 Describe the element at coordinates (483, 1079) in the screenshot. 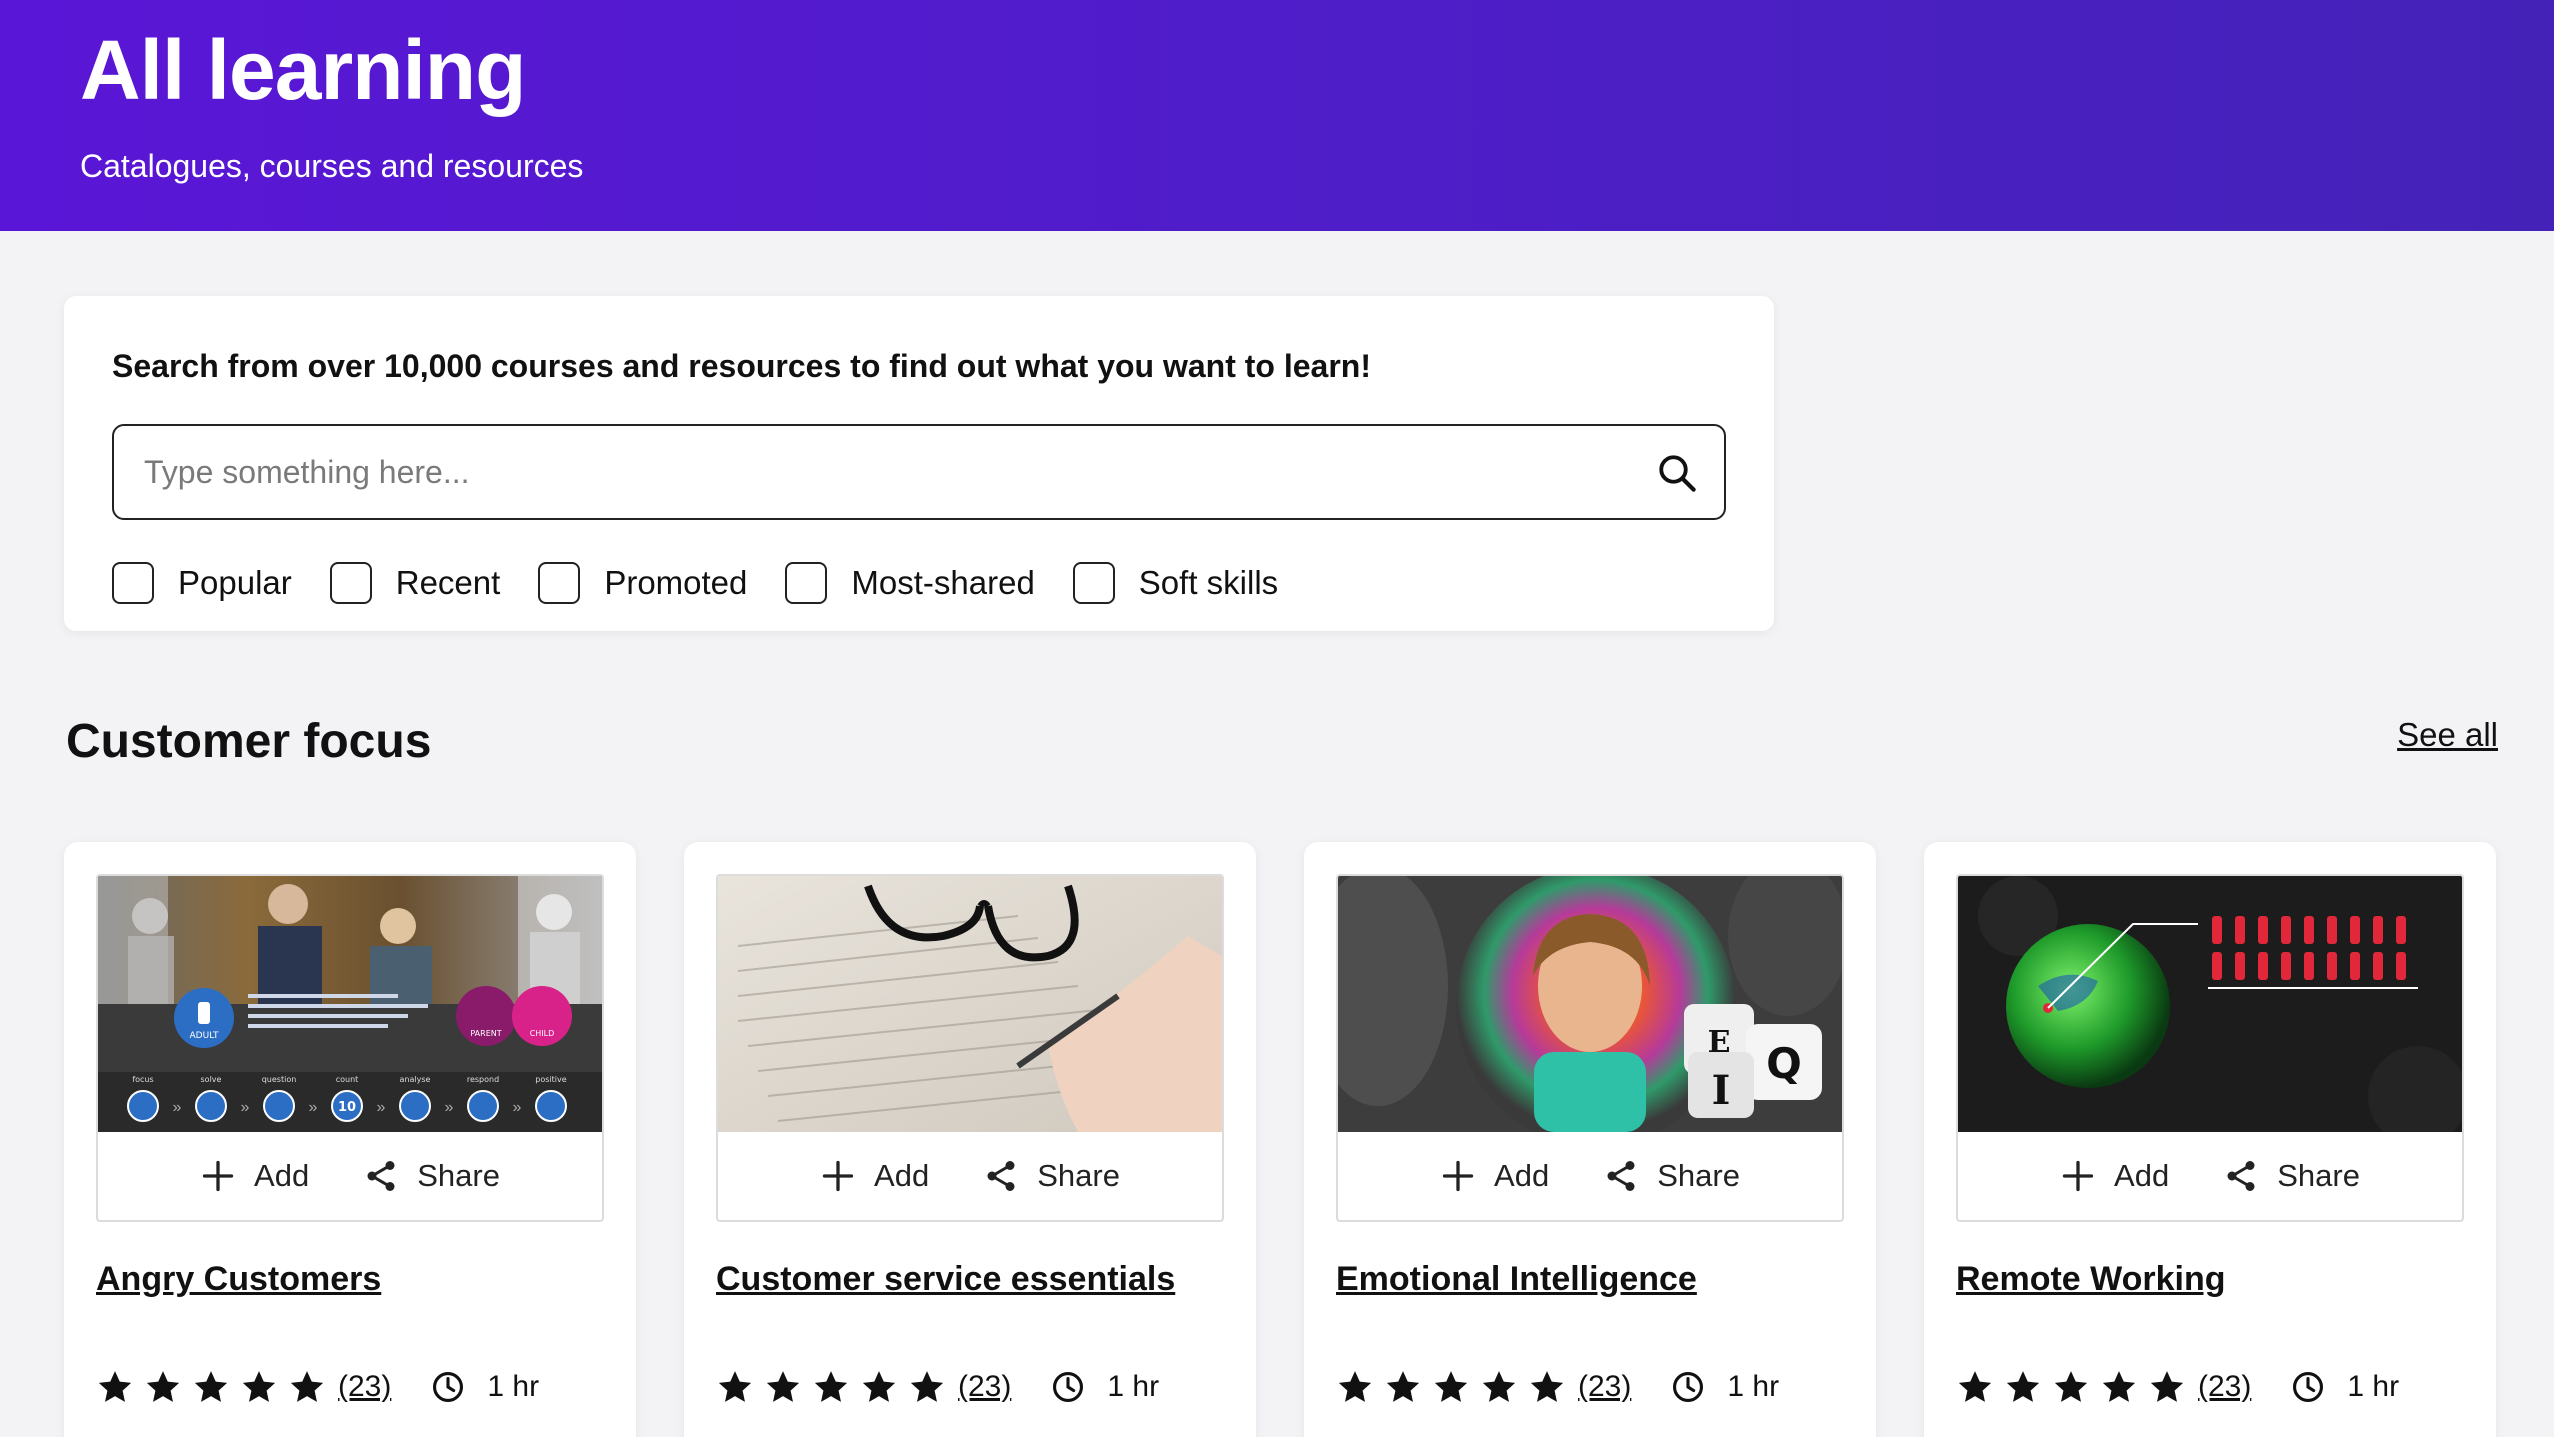

I see `svg-text: respond` at that location.